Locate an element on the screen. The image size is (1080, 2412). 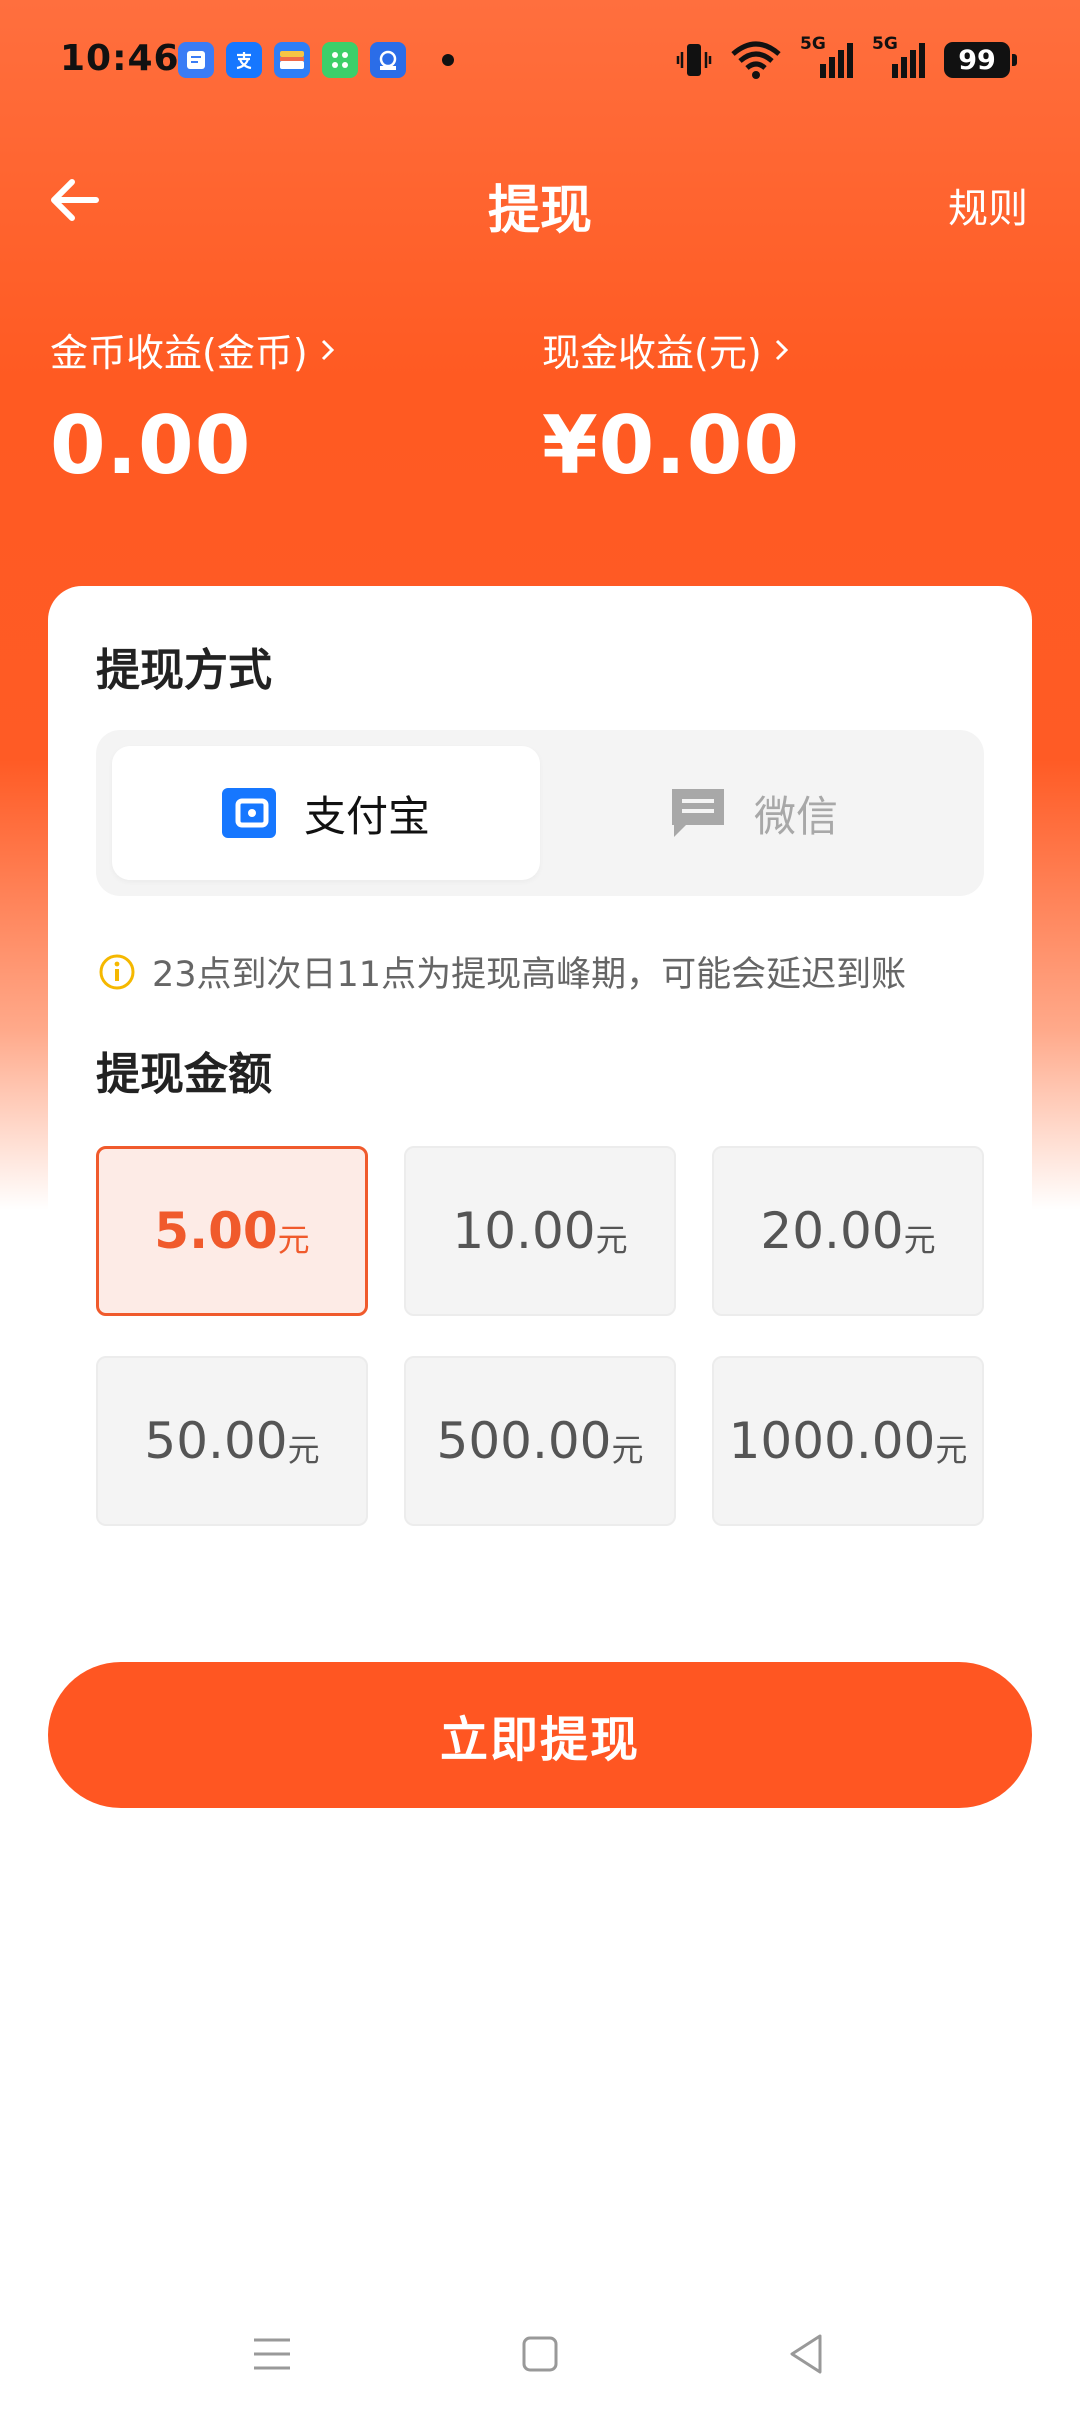
coin-balance-label-row: 金币收益(金币) is located at coordinates (195, 349).